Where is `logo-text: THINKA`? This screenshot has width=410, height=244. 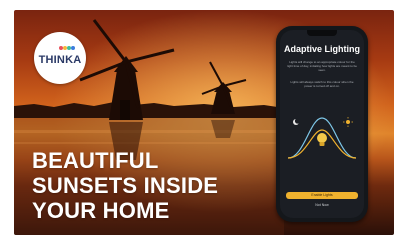
logo-text: THINKA is located at coordinates (60, 60).